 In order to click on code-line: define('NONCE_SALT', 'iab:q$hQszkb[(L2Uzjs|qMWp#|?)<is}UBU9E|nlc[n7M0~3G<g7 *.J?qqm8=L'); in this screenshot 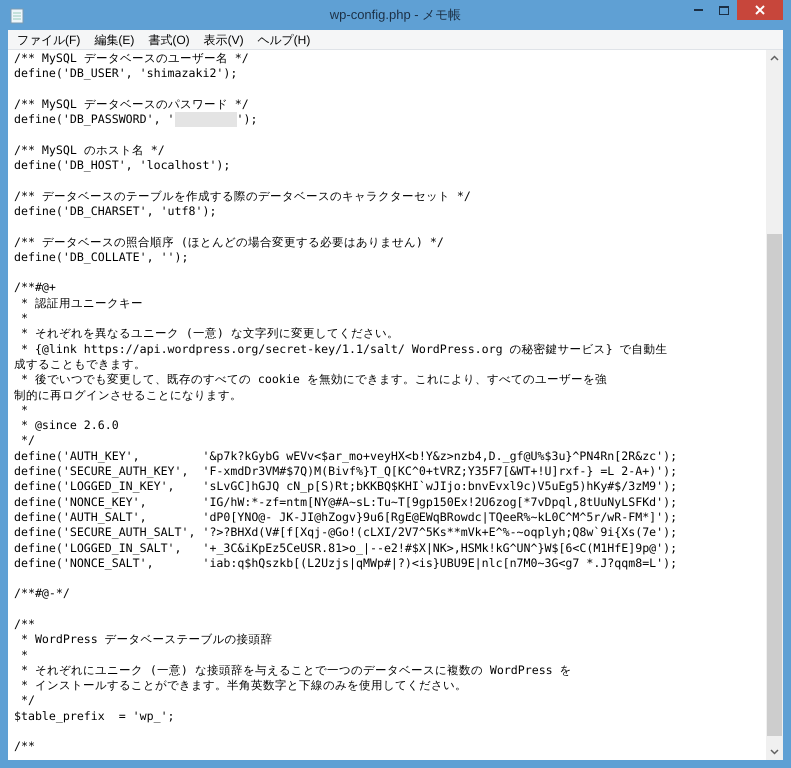, I will do `click(346, 564)`.